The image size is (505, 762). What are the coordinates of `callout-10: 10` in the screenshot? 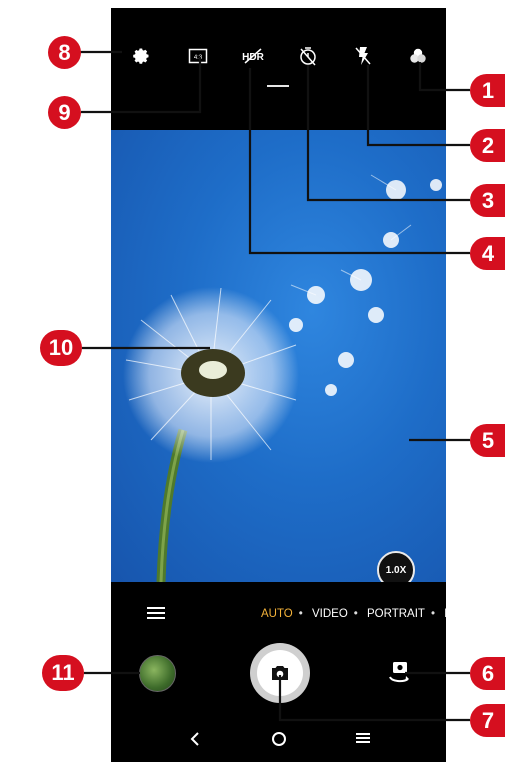 It's located at (61, 348).